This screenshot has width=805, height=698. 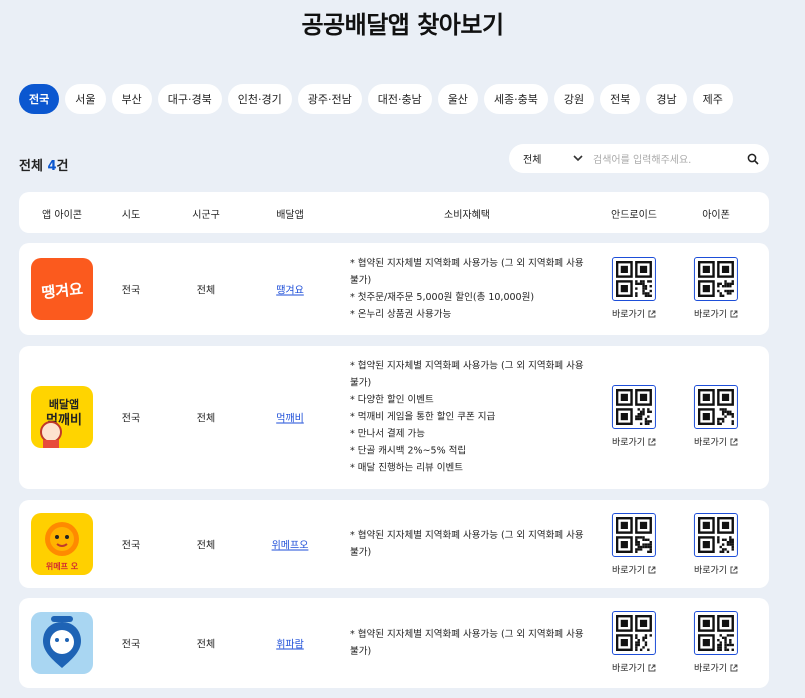 What do you see at coordinates (515, 99) in the screenshot?
I see `region-chip: 세종·충북` at bounding box center [515, 99].